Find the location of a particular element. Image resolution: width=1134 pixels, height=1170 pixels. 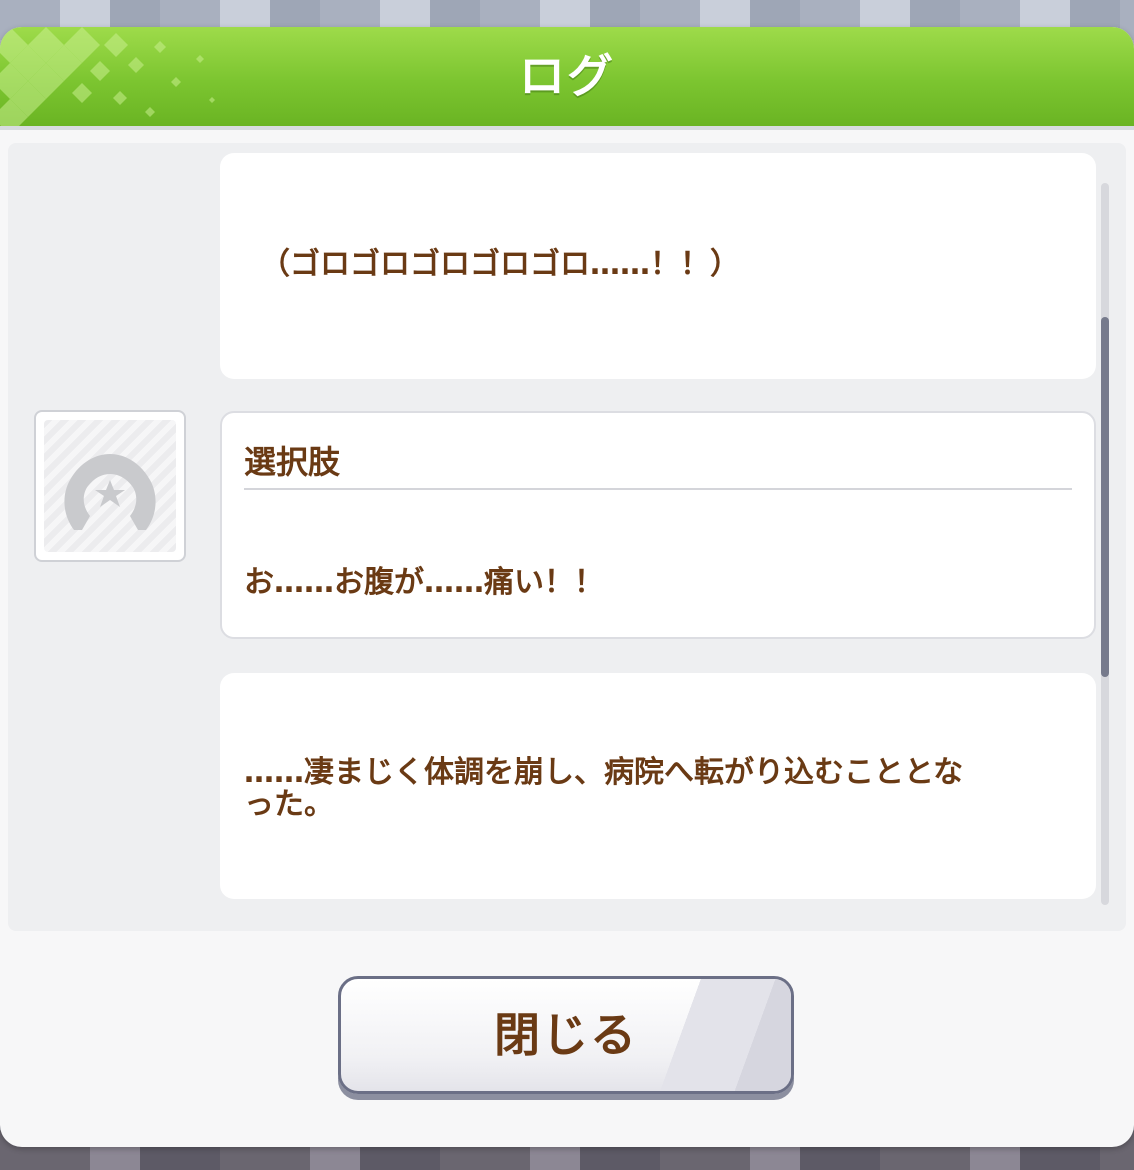

choice-text: お……お腹が……痛い！！ is located at coordinates (424, 582).